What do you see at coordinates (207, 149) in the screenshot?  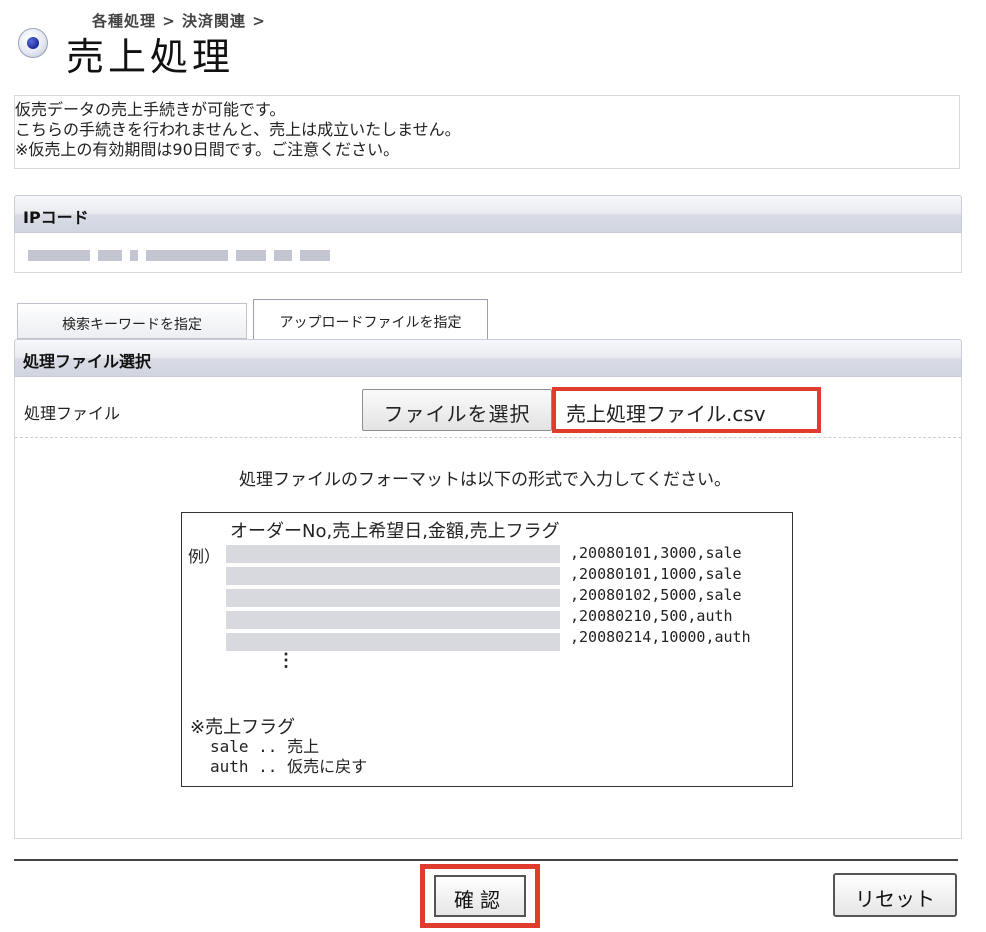 I see `info-line: ※仮売上の有効期間は90日間です。ご注意ください。` at bounding box center [207, 149].